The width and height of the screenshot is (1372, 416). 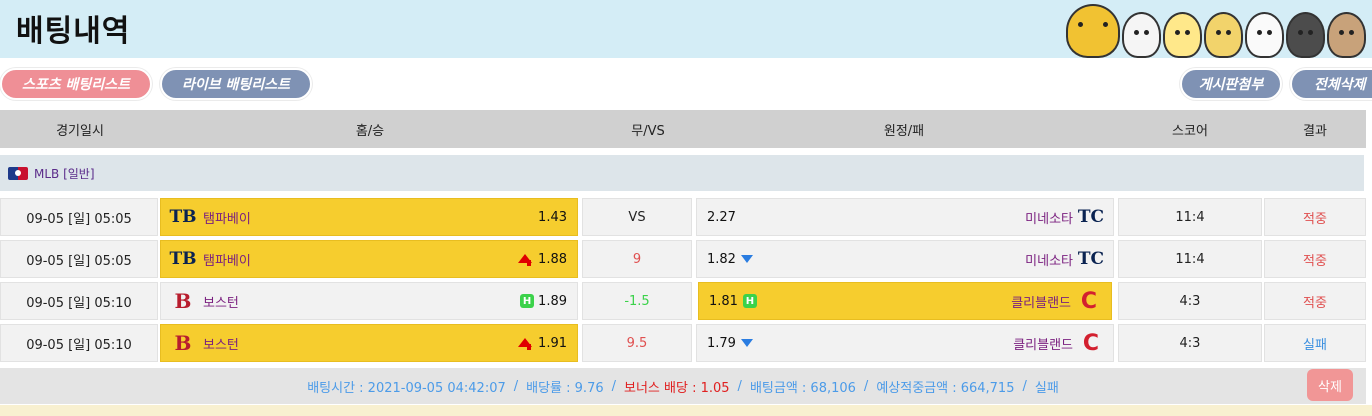 What do you see at coordinates (565, 388) in the screenshot?
I see `bet-rate: 배당률 : 9.76` at bounding box center [565, 388].